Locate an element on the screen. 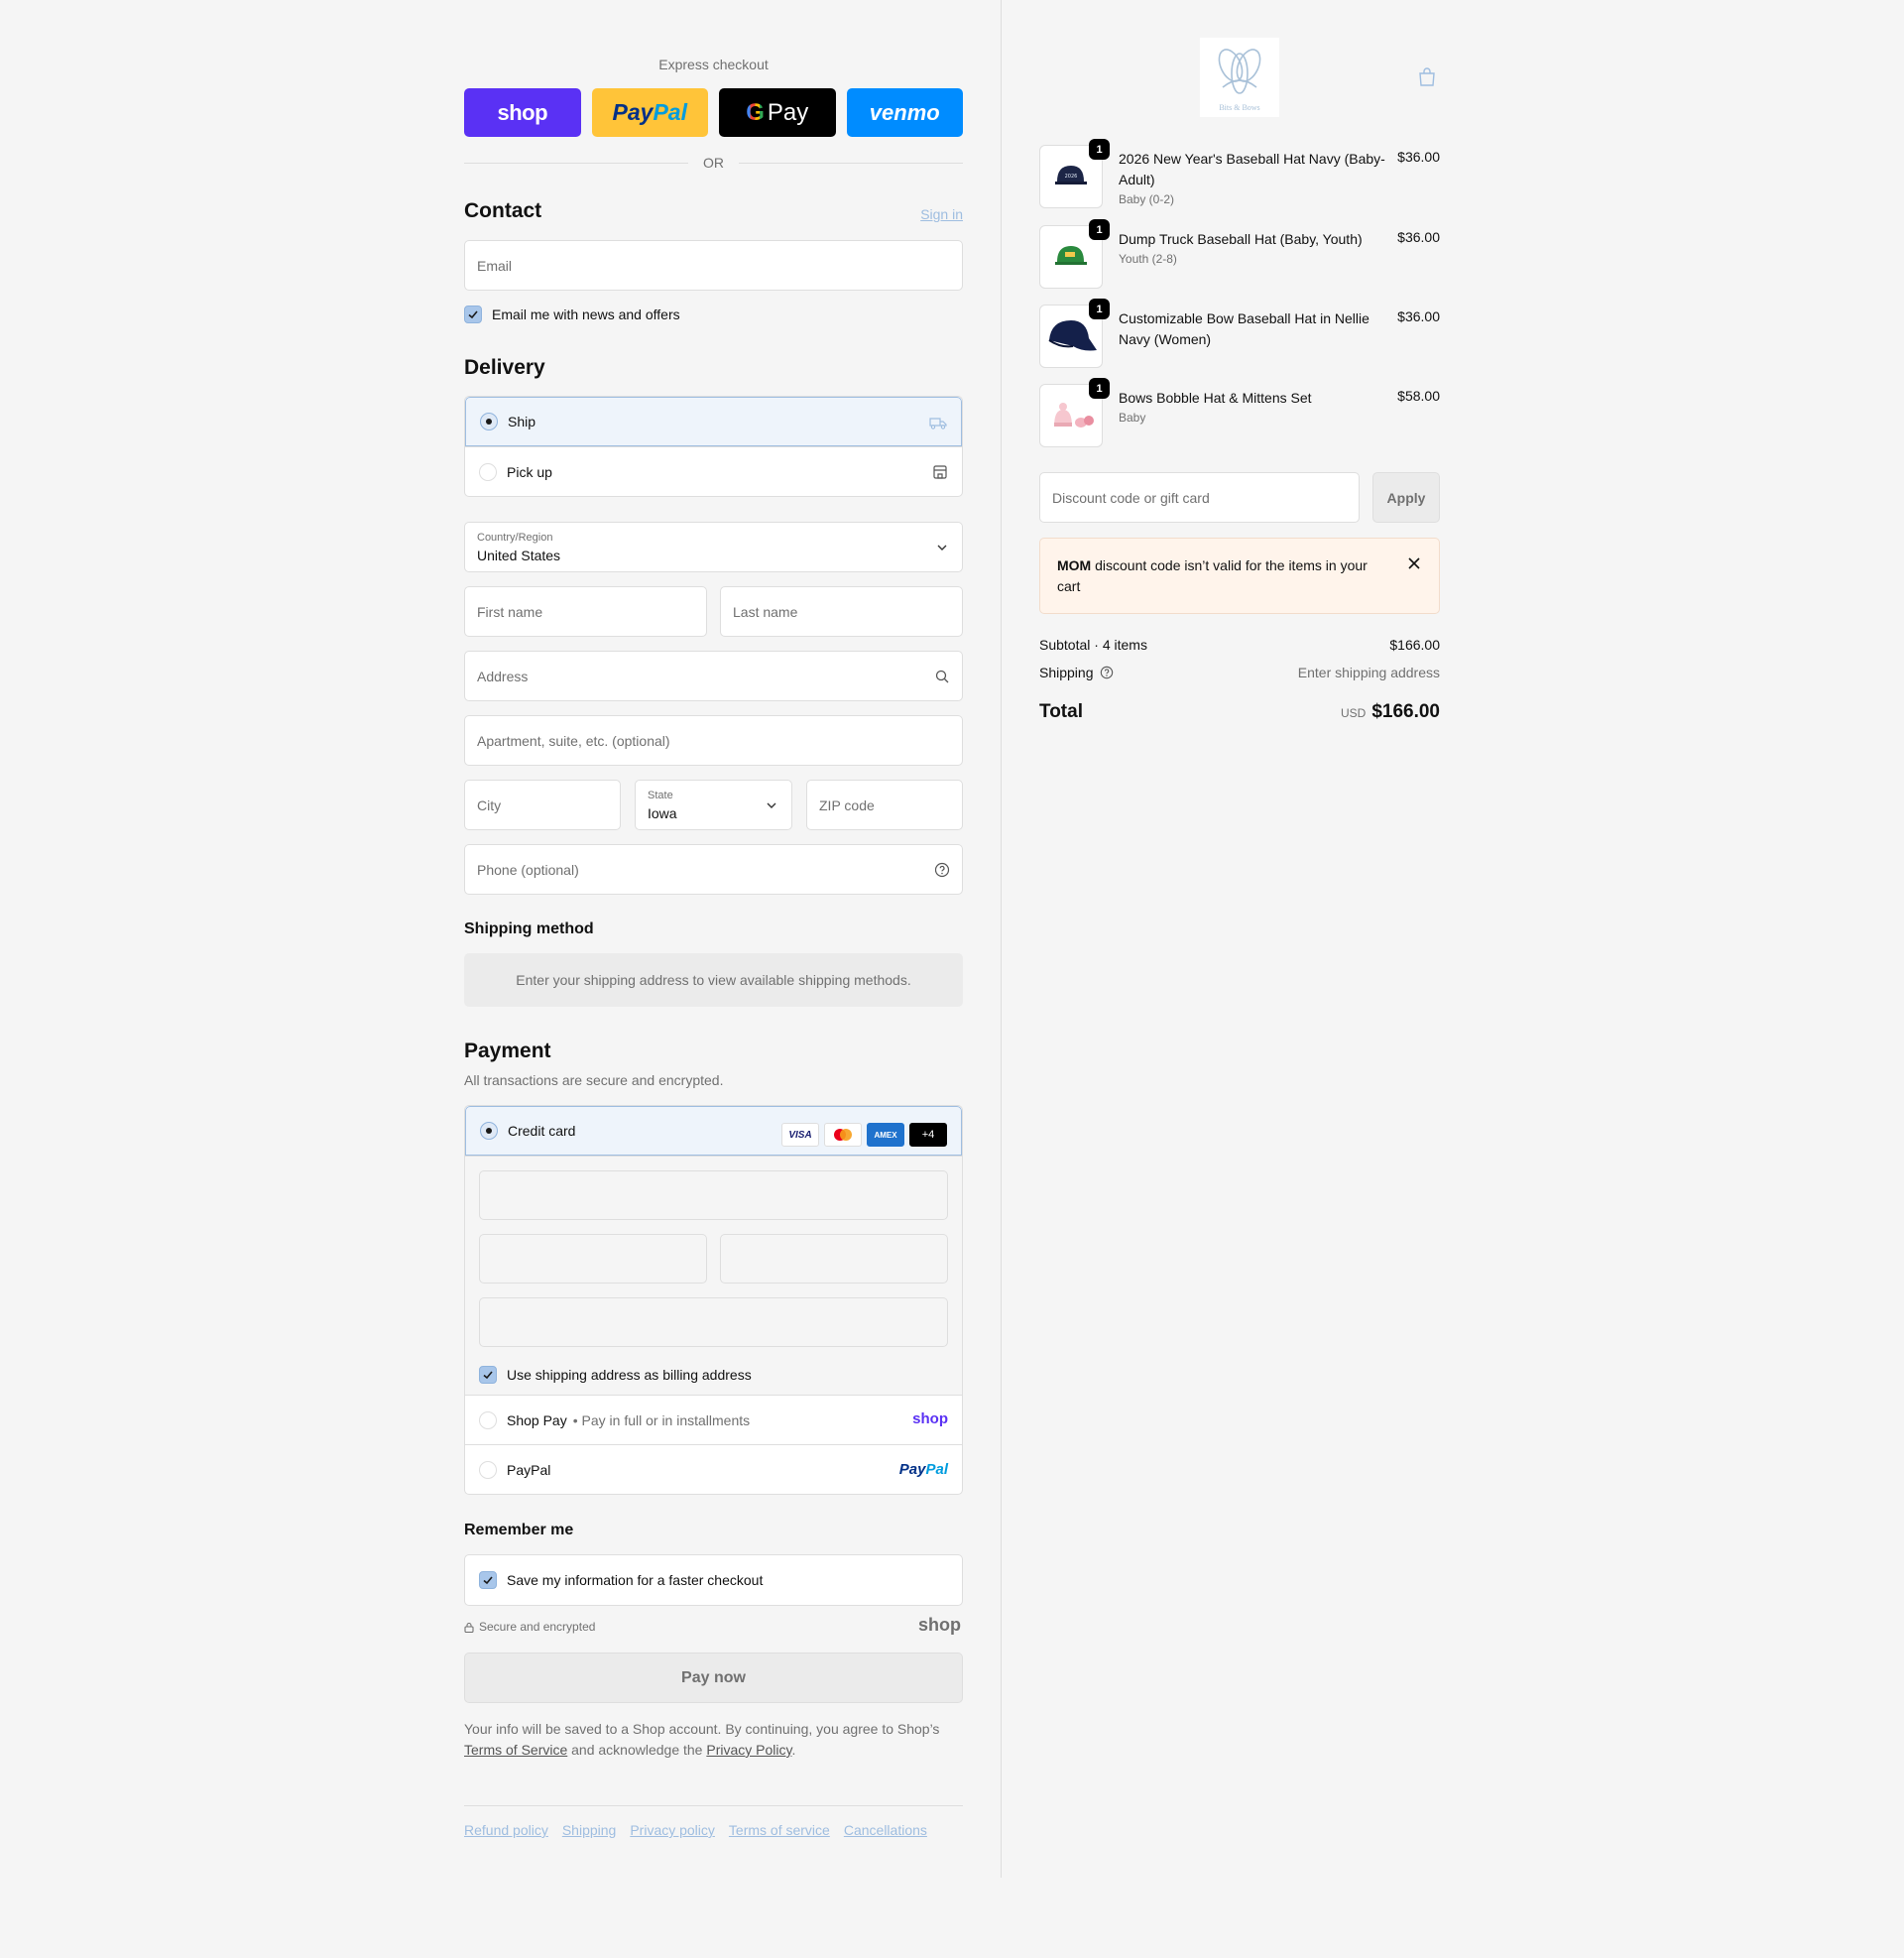 The width and height of the screenshot is (1904, 1958). last-name-field: Last name is located at coordinates (841, 611).